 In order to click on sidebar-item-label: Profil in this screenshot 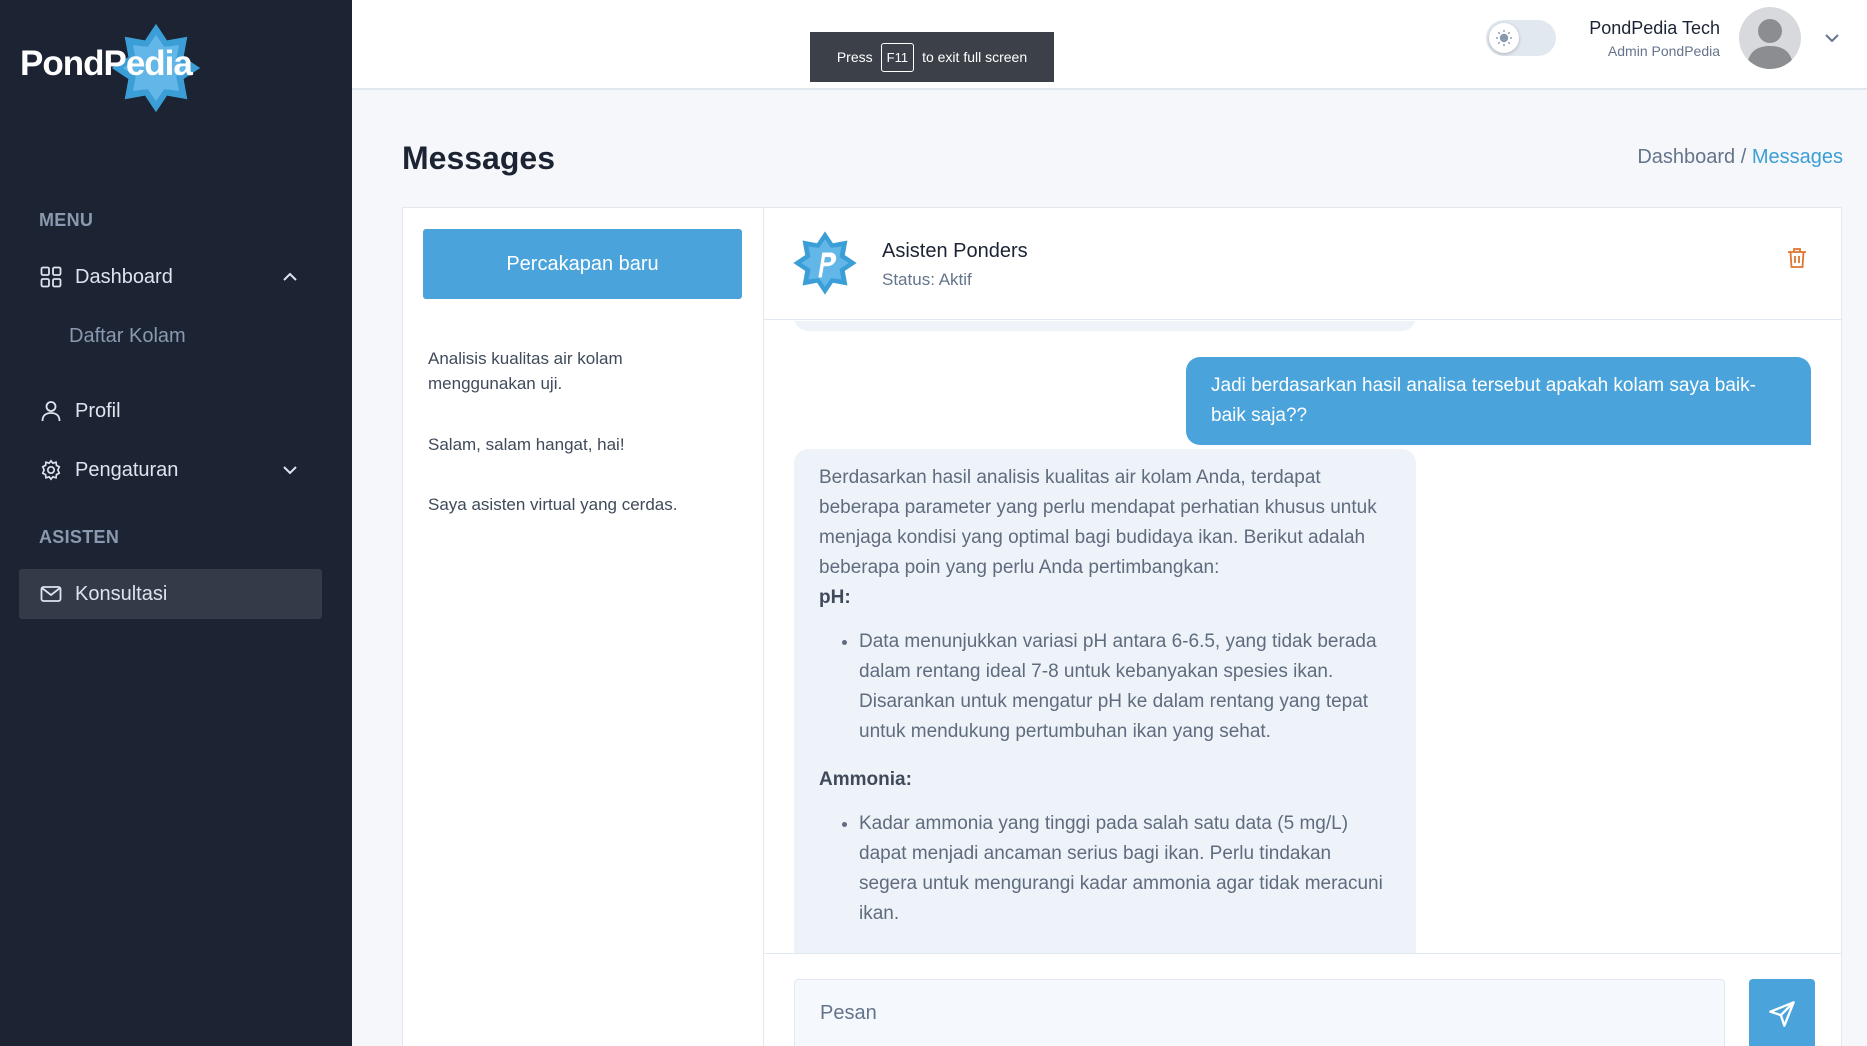, I will do `click(98, 410)`.